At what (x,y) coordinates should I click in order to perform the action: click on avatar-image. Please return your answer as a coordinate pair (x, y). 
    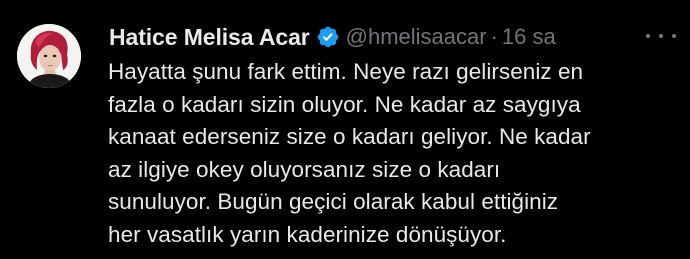
    Looking at the image, I should click on (49, 56).